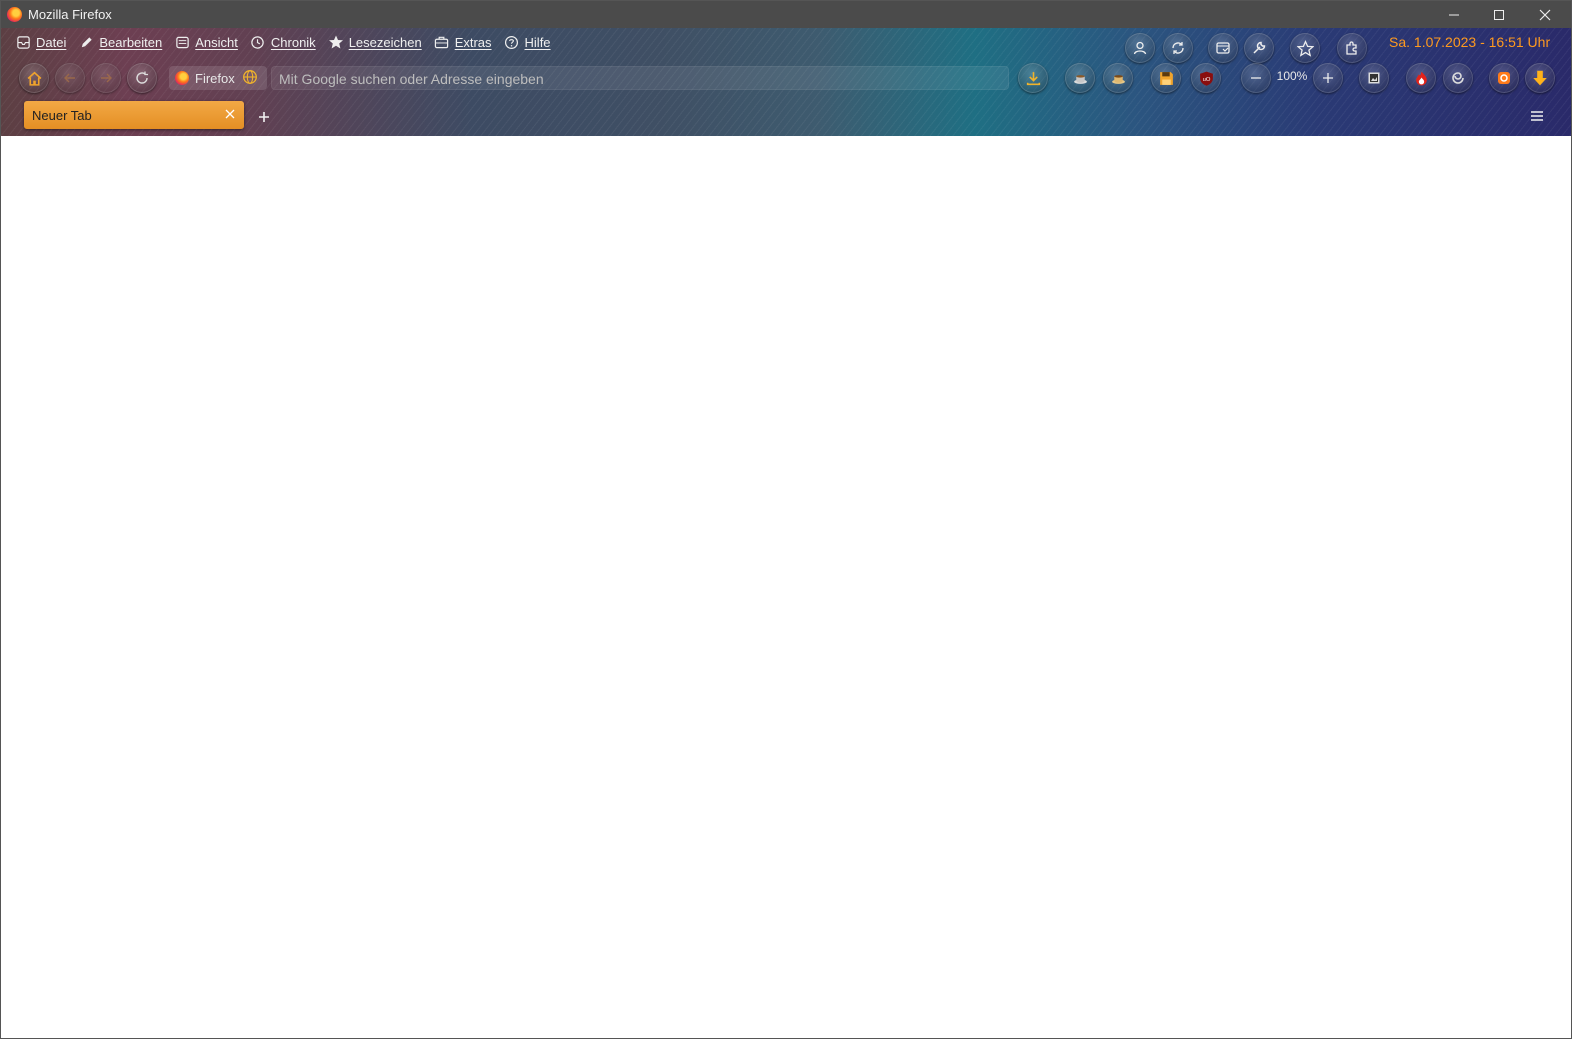 Image resolution: width=1572 pixels, height=1039 pixels. What do you see at coordinates (23, 42) in the screenshot?
I see `file-icon` at bounding box center [23, 42].